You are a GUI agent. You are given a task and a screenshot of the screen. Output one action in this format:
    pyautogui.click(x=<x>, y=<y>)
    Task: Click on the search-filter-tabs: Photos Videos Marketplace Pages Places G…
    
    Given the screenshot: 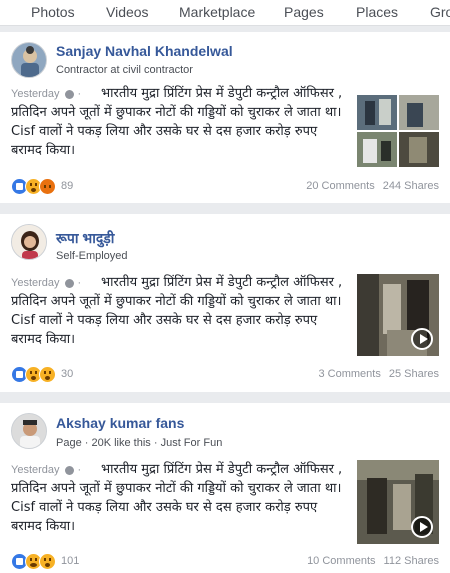 What is the action you would take?
    pyautogui.click(x=225, y=13)
    